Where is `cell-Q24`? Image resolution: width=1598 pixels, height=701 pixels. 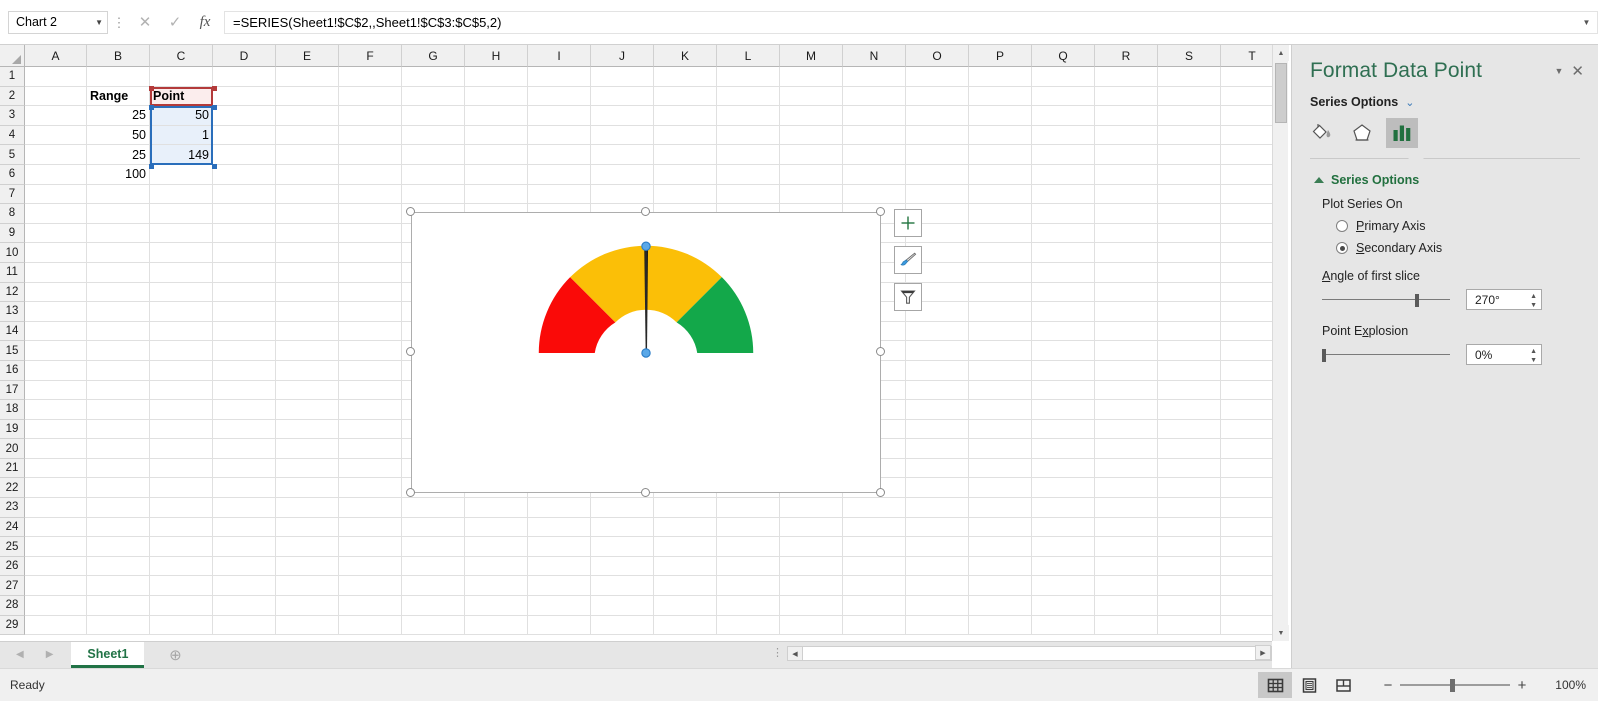 cell-Q24 is located at coordinates (1063, 527).